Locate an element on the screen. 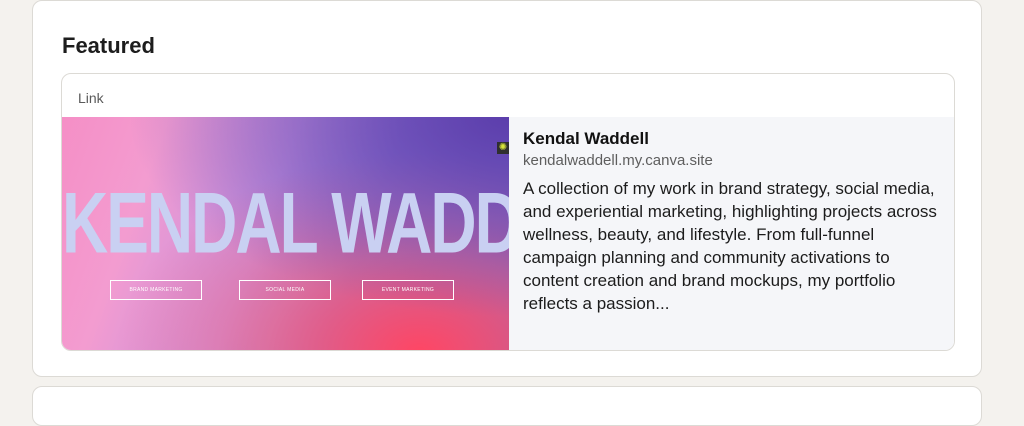 The image size is (1024, 426). next-section-card is located at coordinates (507, 406).